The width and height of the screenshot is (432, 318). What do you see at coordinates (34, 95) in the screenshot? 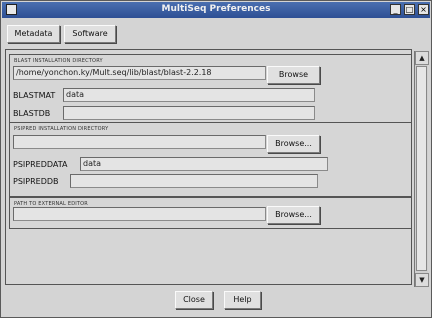
I see `blastmat-label: BLASTMAT` at bounding box center [34, 95].